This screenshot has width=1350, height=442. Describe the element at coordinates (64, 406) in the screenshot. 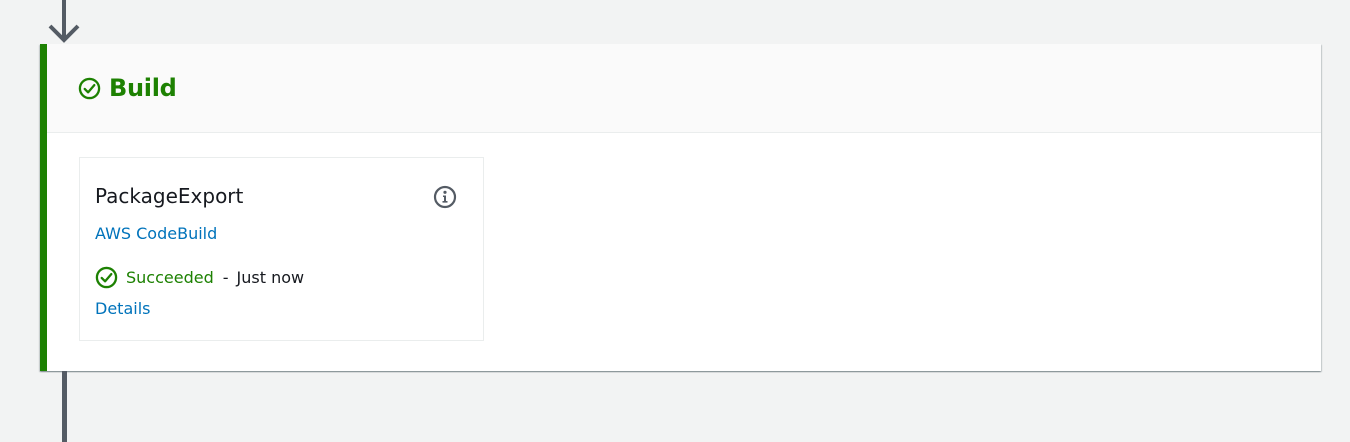

I see `connector-line` at that location.